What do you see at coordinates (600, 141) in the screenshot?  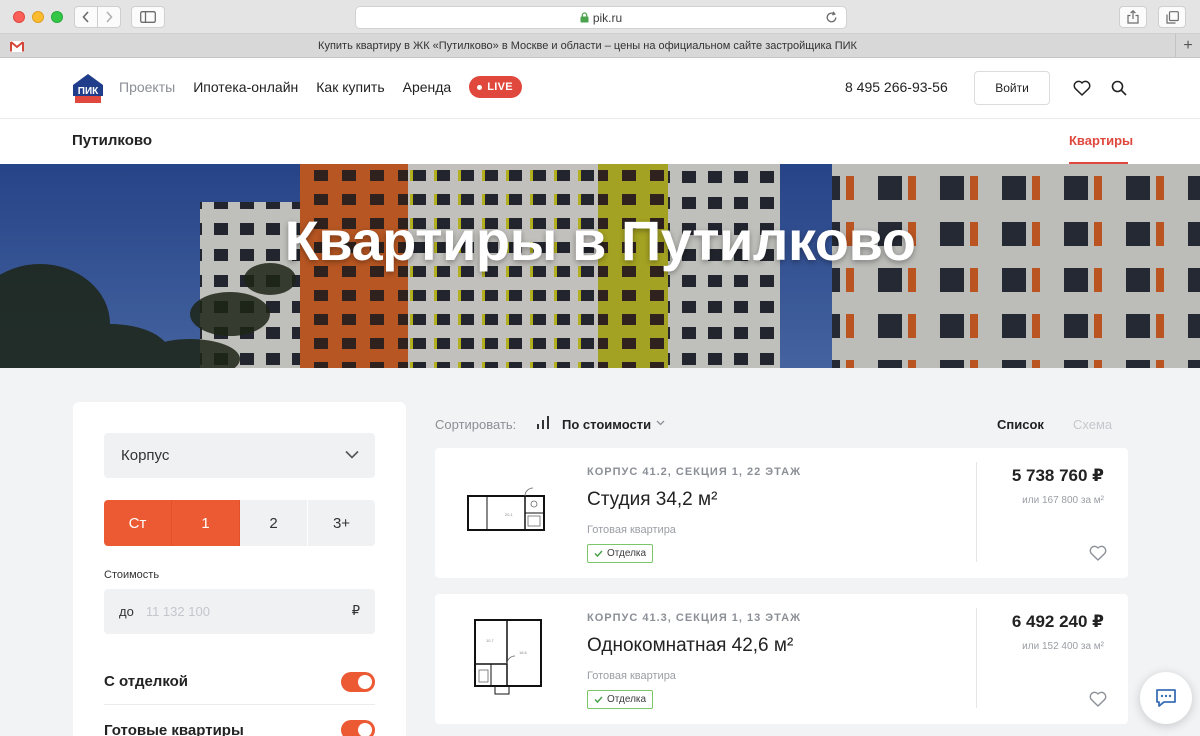 I see `project-subnav: Путилково Квартиры` at bounding box center [600, 141].